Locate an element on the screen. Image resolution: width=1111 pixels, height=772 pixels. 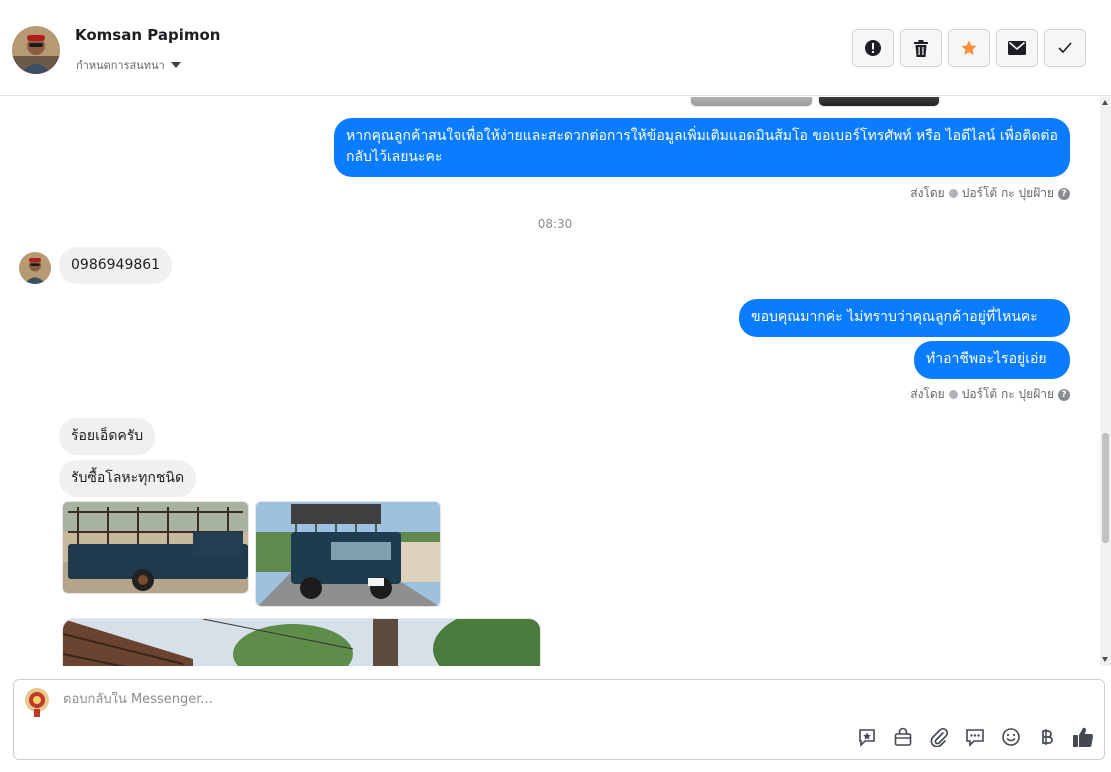
thread-scrollbar is located at coordinates (1105, 381).